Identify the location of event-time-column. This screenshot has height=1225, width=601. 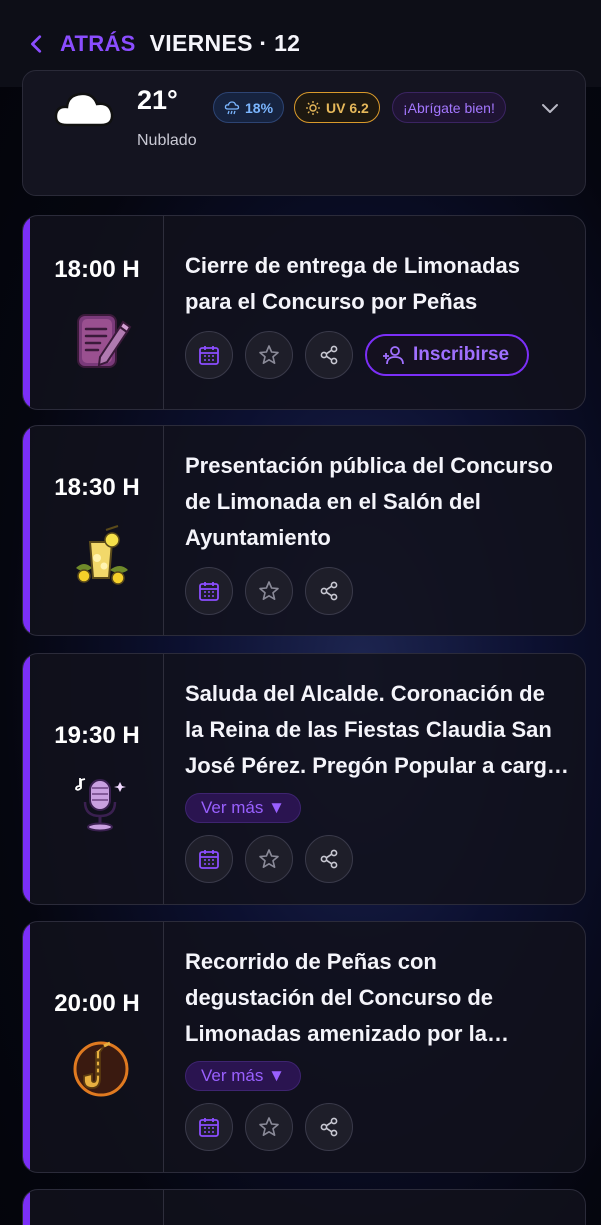
(97, 1207).